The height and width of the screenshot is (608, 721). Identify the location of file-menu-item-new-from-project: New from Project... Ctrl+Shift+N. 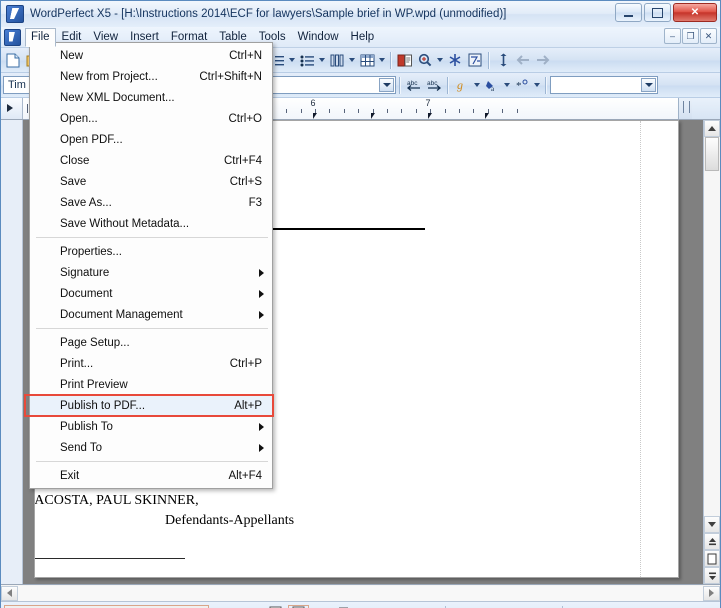
(151, 76).